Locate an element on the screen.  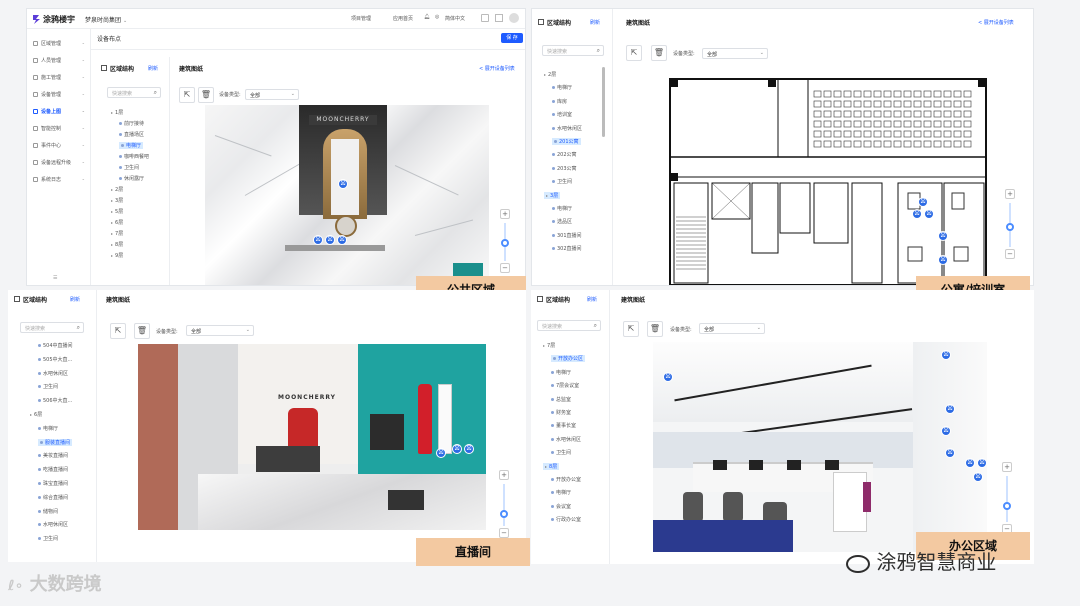
tree-item: 直播场区 is located at coordinates (131, 134).